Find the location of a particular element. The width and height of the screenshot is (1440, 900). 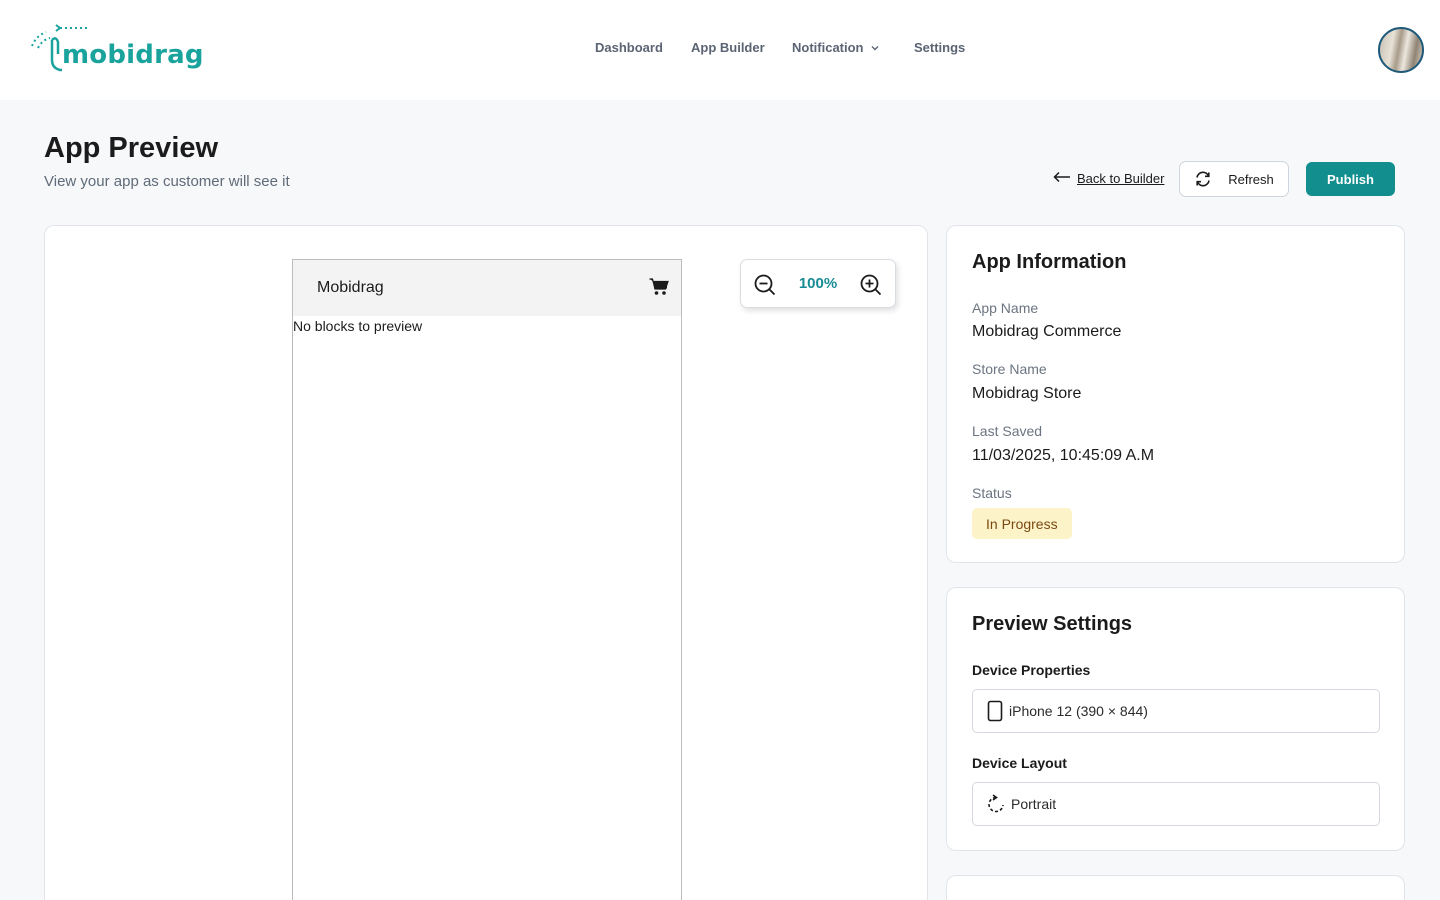

layout-select-value: Portrait is located at coordinates (1034, 804).